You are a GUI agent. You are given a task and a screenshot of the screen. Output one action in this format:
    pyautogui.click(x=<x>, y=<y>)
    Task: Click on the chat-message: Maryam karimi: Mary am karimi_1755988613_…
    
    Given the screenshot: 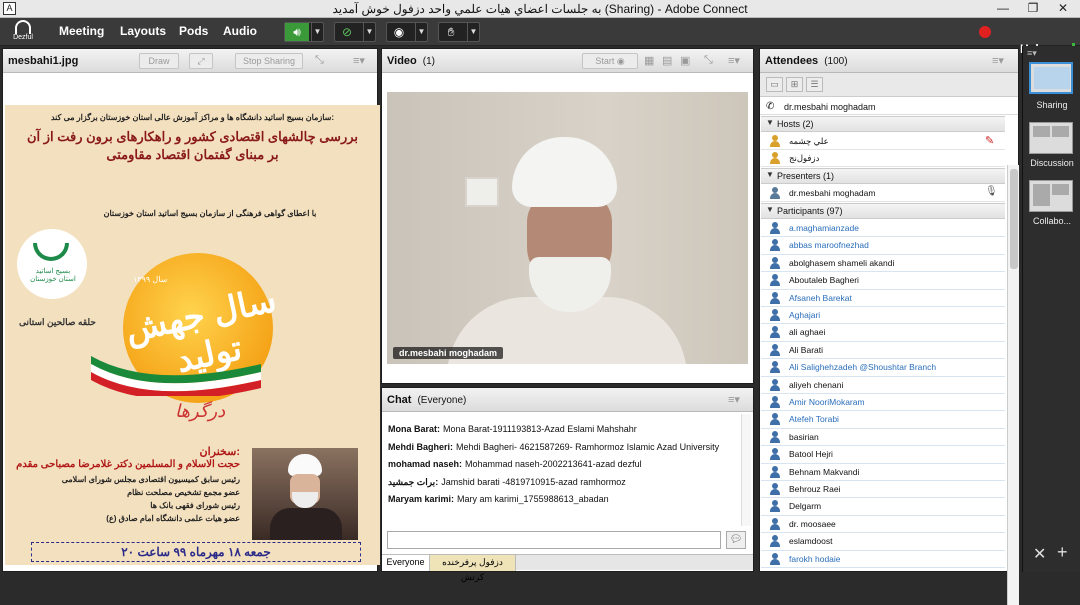 What is the action you would take?
    pyautogui.click(x=498, y=499)
    